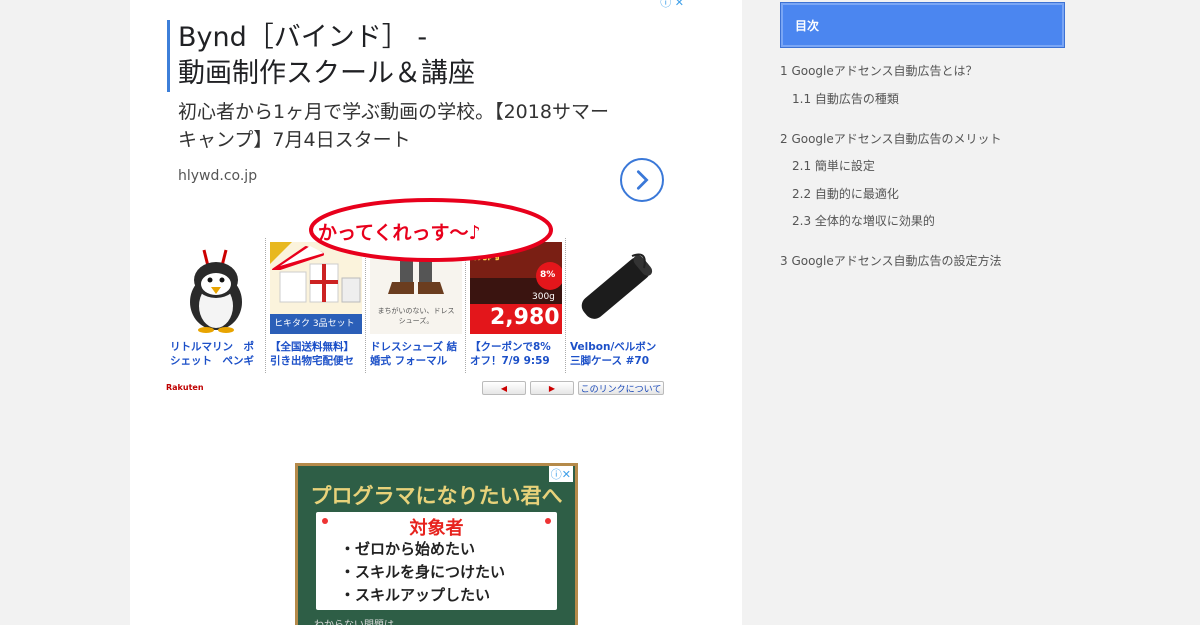 The width and height of the screenshot is (1200, 625). Describe the element at coordinates (294, 140) in the screenshot. I see `ad-desc-line2: キャンプ】7月4日スタート` at that location.